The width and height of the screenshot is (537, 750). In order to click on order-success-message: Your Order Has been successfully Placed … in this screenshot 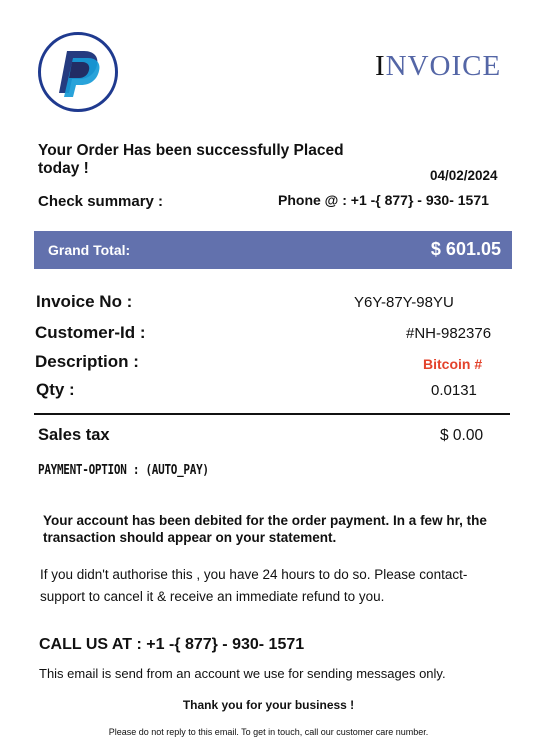, I will do `click(191, 159)`.